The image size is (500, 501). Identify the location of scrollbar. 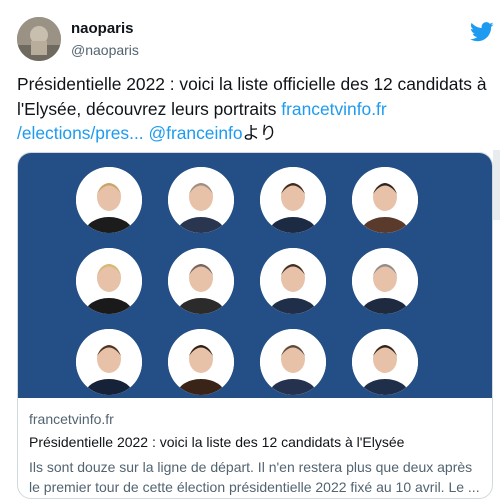
(496, 185).